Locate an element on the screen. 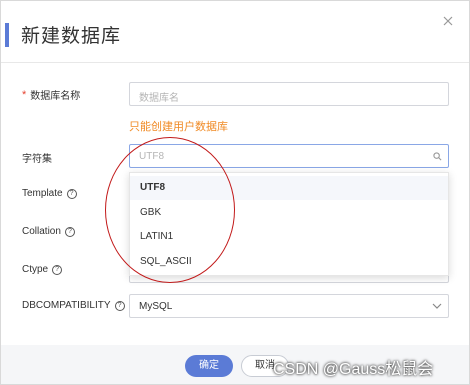 The height and width of the screenshot is (385, 470). ctype-label: Ctype ? is located at coordinates (42, 269).